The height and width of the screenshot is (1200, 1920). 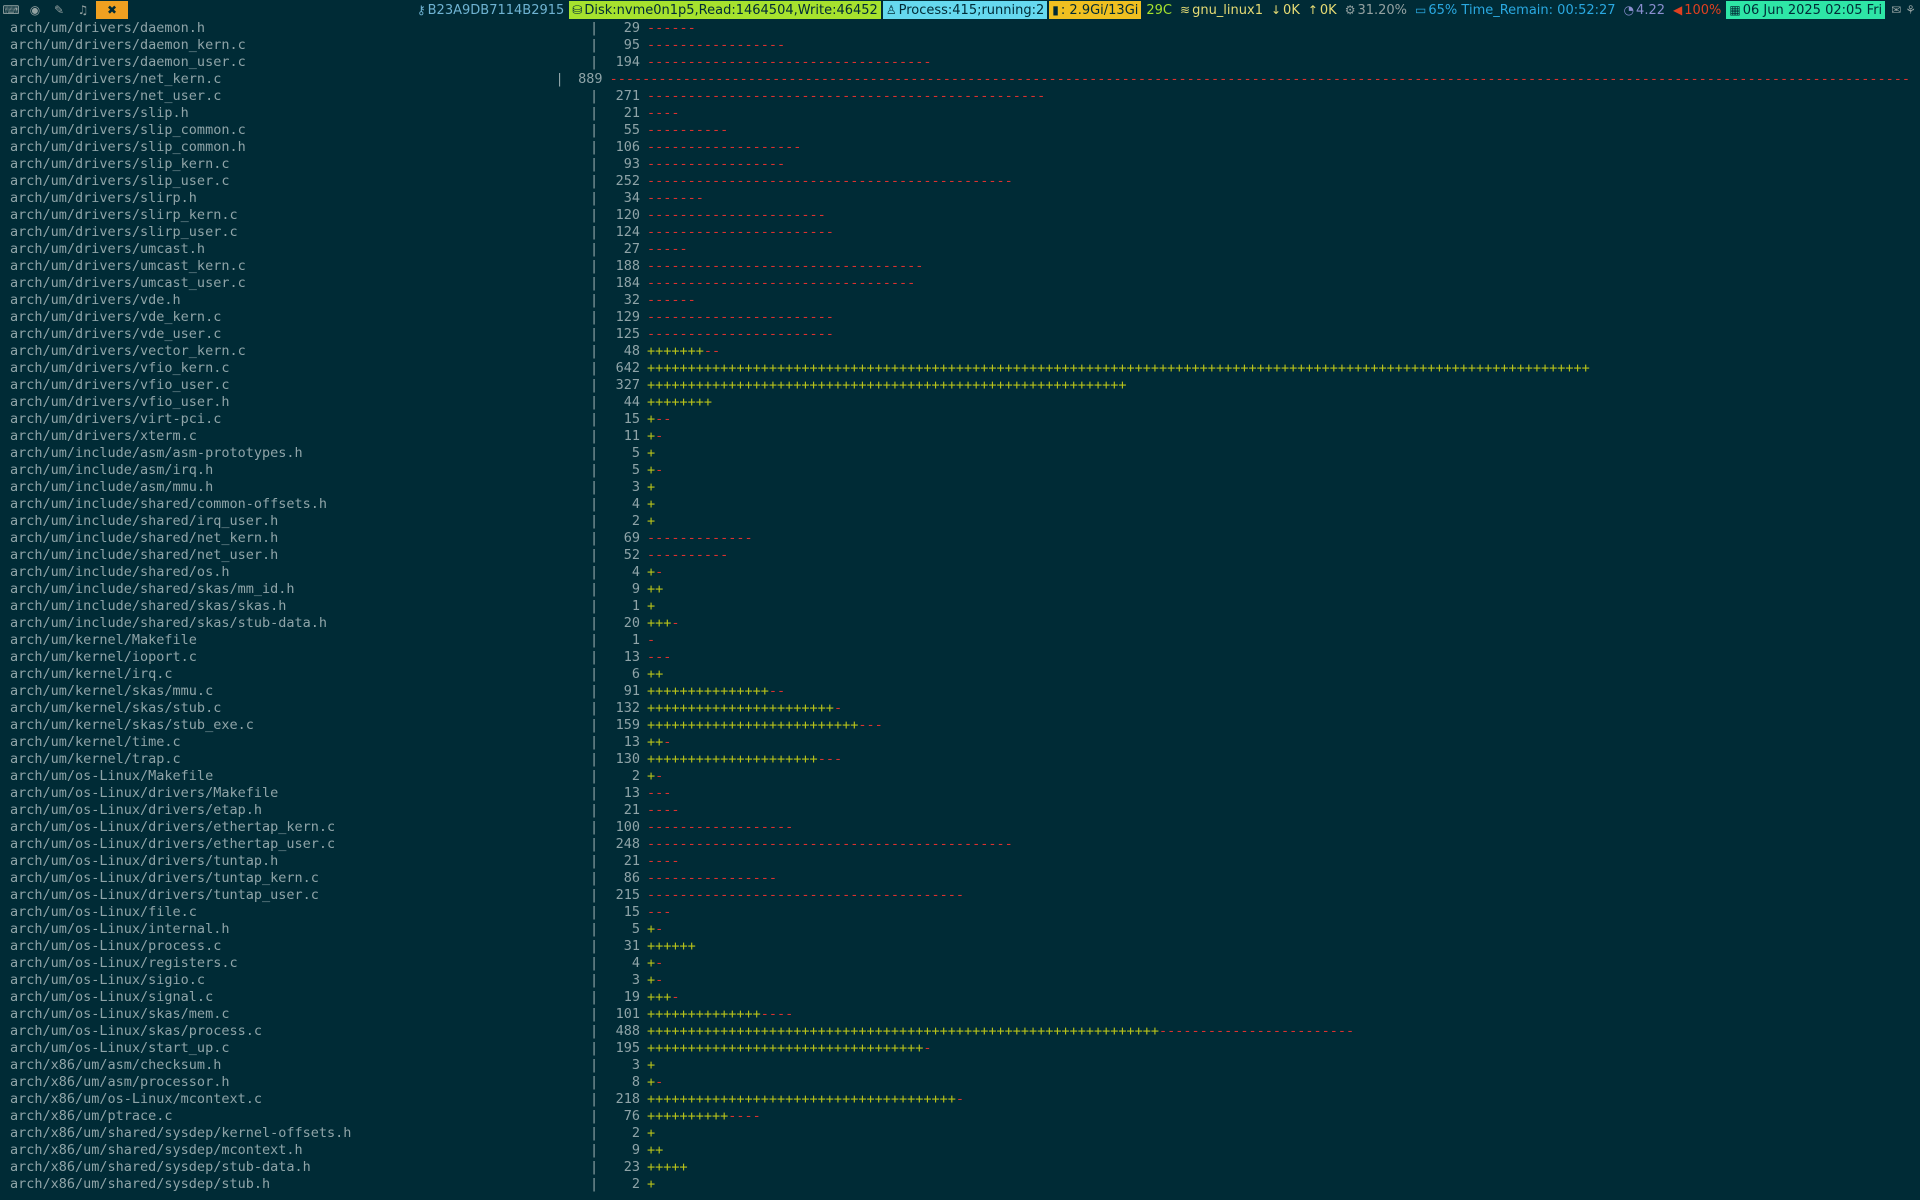 What do you see at coordinates (724, 147) in the screenshot?
I see `deletions-bar: -------------------` at bounding box center [724, 147].